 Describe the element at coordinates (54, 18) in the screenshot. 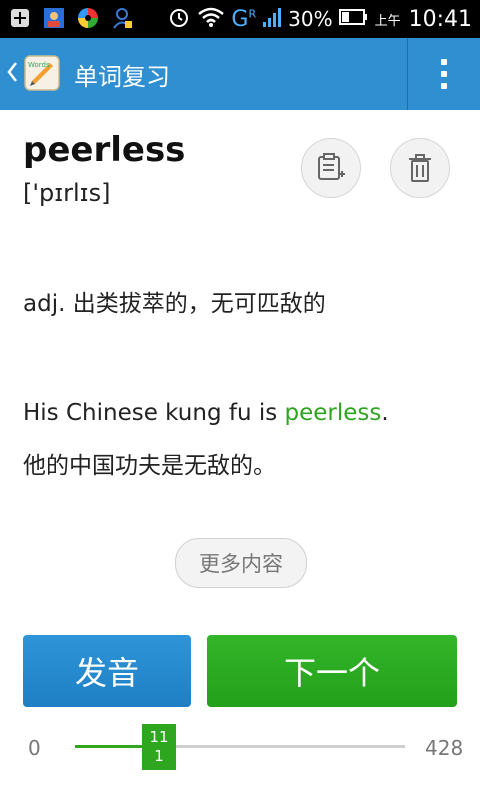

I see `contact-card-icon` at that location.